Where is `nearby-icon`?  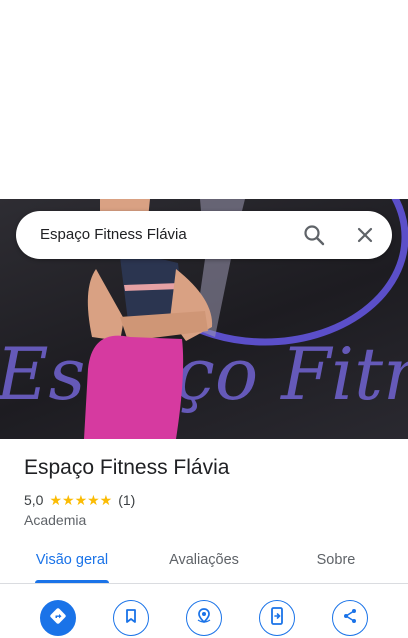 nearby-icon is located at coordinates (204, 618).